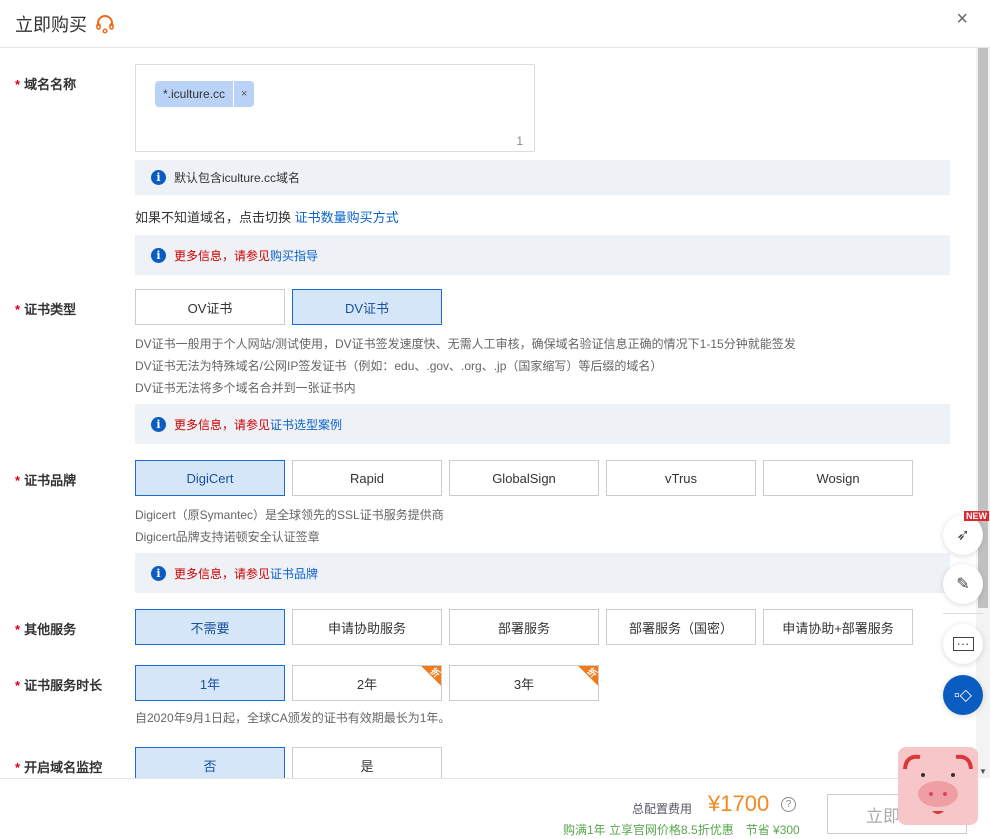 This screenshot has height=839, width=990. I want to click on desc-line: Digicert品牌支持诺顿安全认证签章, so click(227, 537).